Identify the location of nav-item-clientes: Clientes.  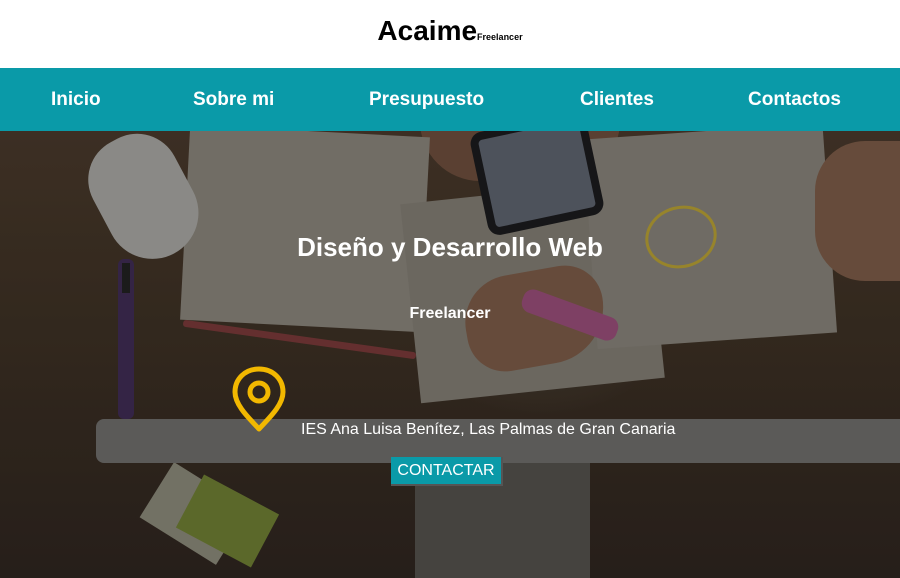
(617, 99).